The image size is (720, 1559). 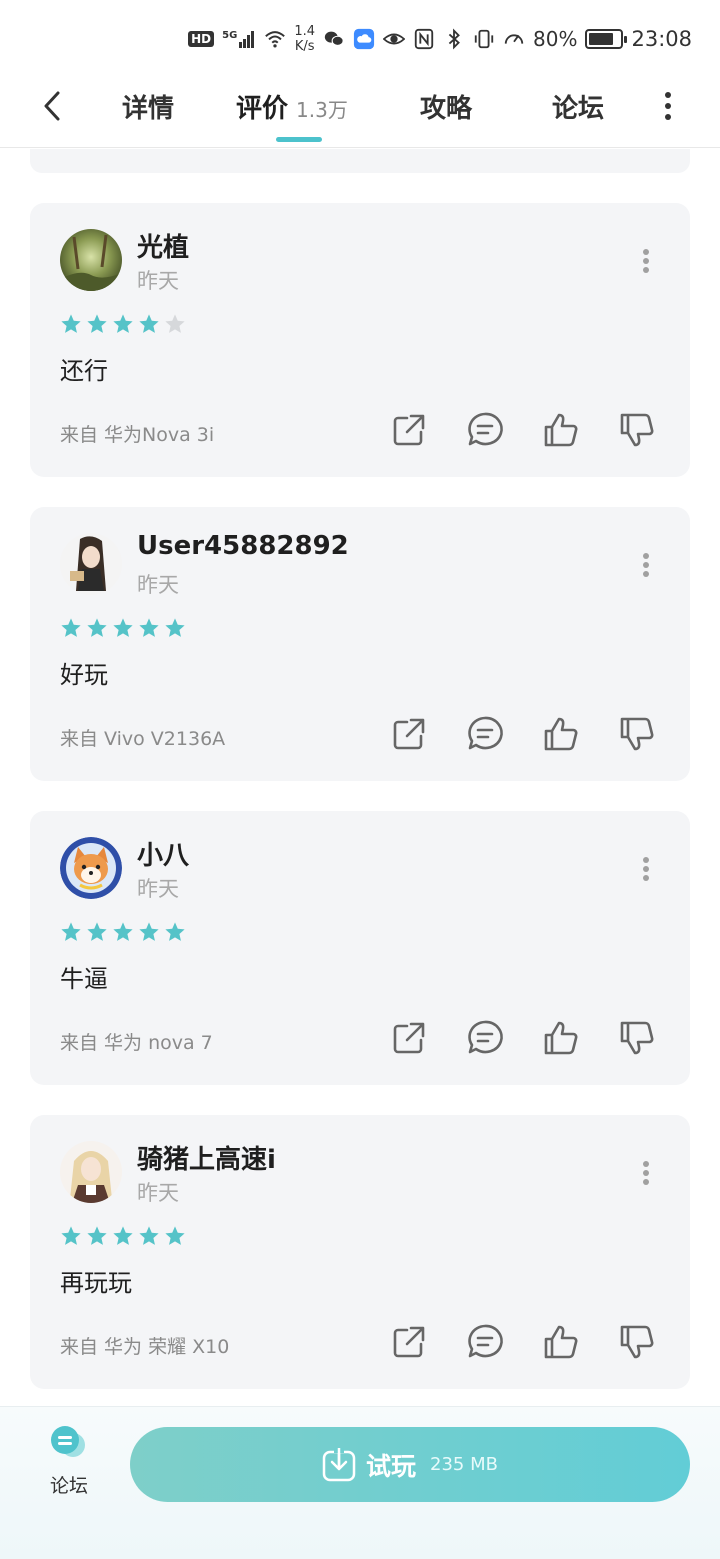 I want to click on top-nav: 详情 评价 1.3万 攻略 论坛, so click(x=360, y=114).